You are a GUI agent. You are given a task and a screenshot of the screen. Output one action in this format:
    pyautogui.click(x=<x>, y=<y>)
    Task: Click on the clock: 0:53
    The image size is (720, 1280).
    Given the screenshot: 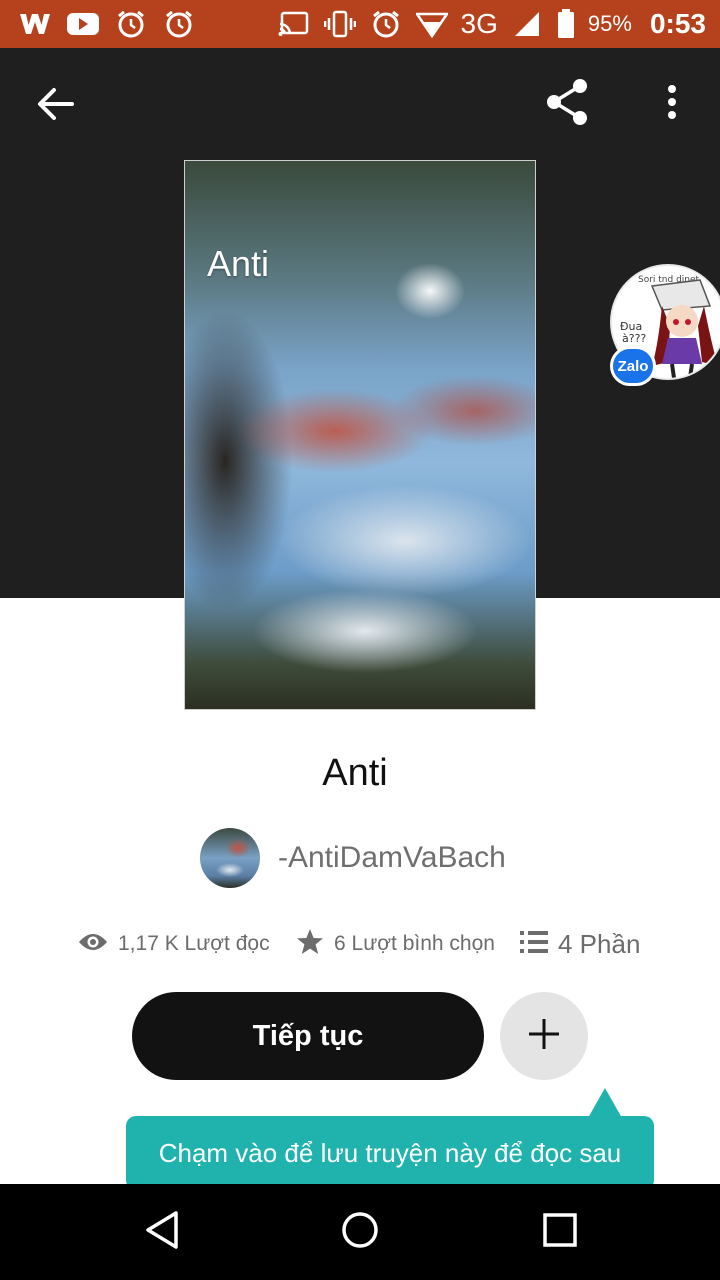 What is the action you would take?
    pyautogui.click(x=677, y=23)
    